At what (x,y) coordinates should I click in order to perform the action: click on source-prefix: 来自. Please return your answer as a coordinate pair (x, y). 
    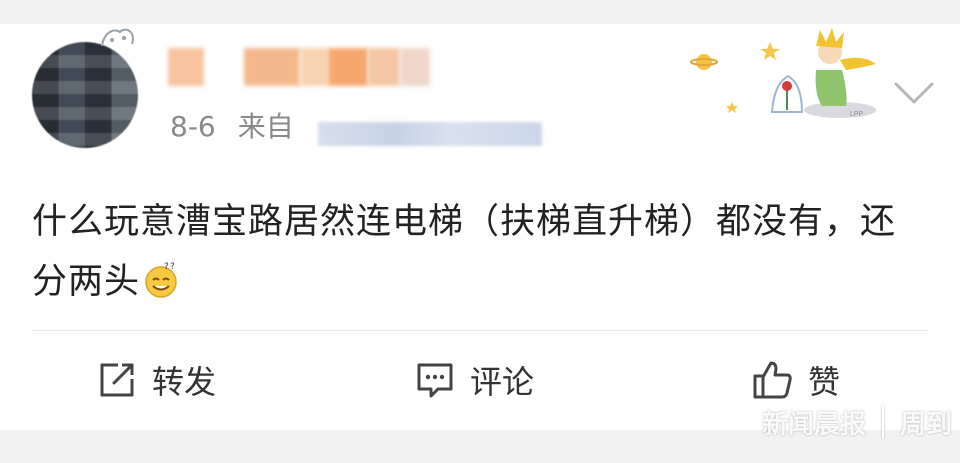
    Looking at the image, I should click on (265, 126).